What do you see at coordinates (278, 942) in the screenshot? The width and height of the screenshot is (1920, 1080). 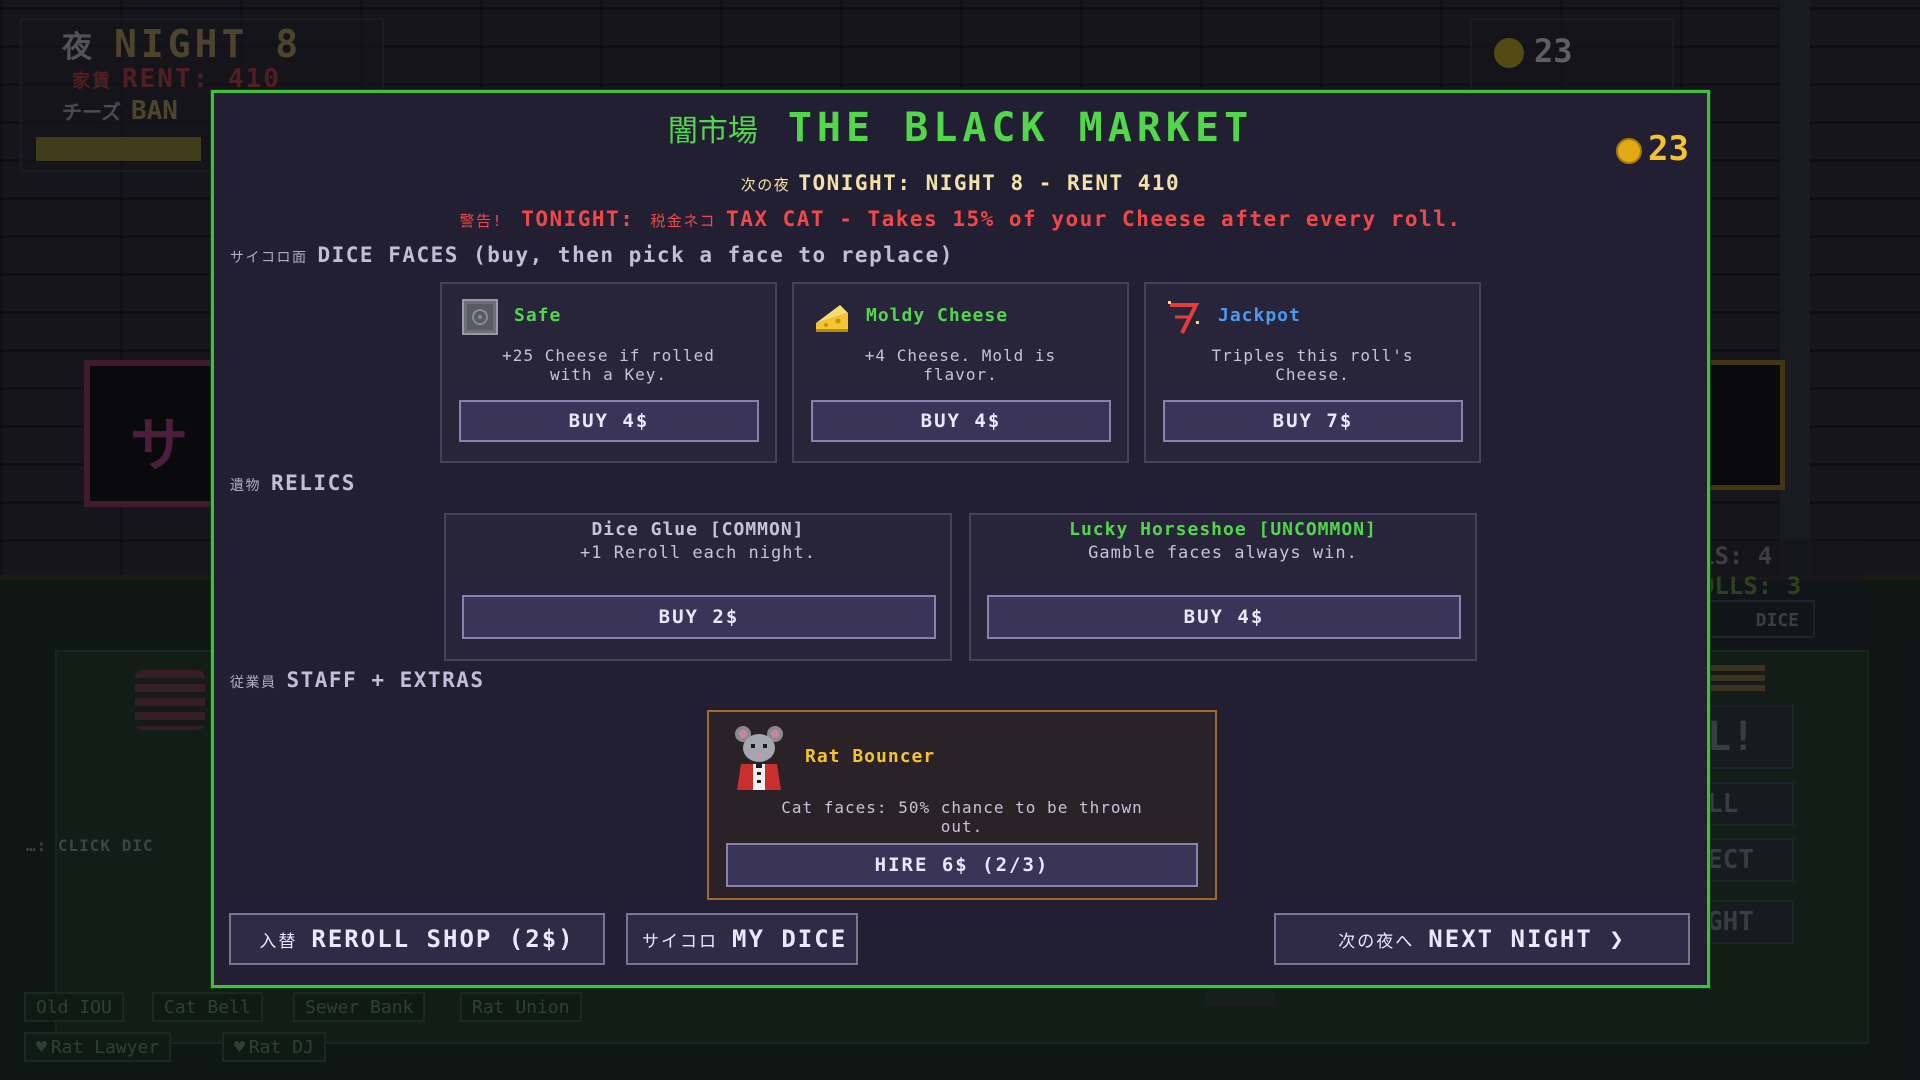 I see `button-jp: 入替` at bounding box center [278, 942].